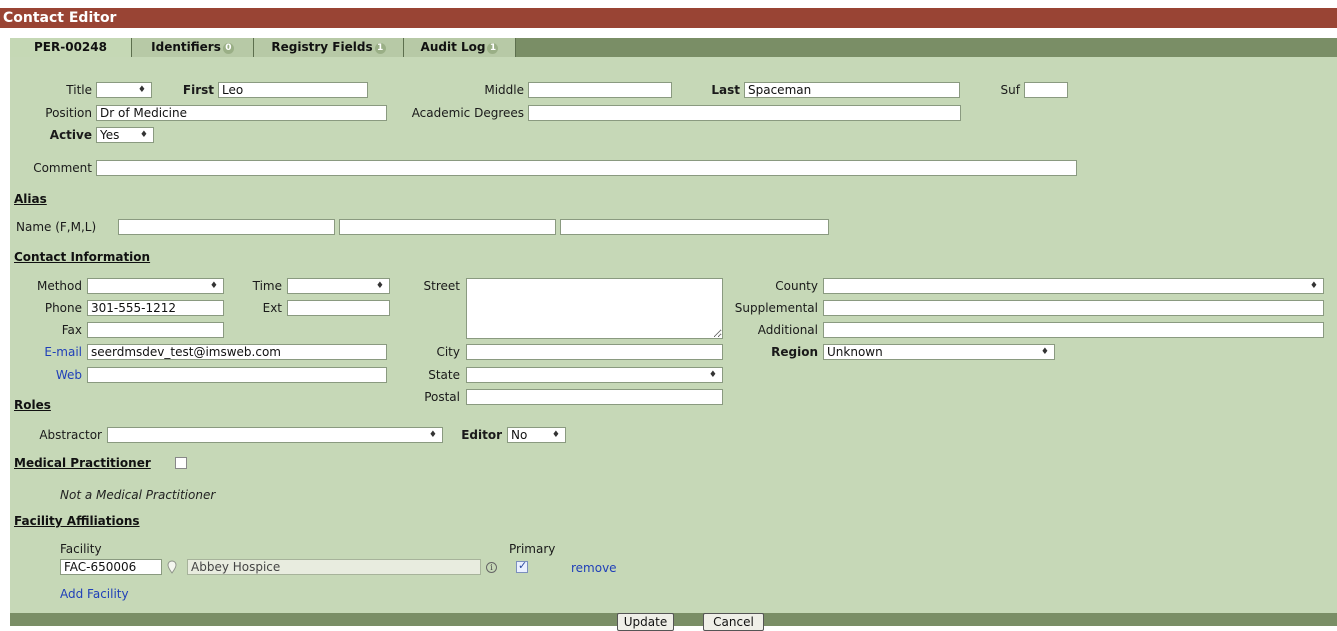 The width and height of the screenshot is (1337, 631). What do you see at coordinates (519, 435) in the screenshot?
I see `editor-select-value: No` at bounding box center [519, 435].